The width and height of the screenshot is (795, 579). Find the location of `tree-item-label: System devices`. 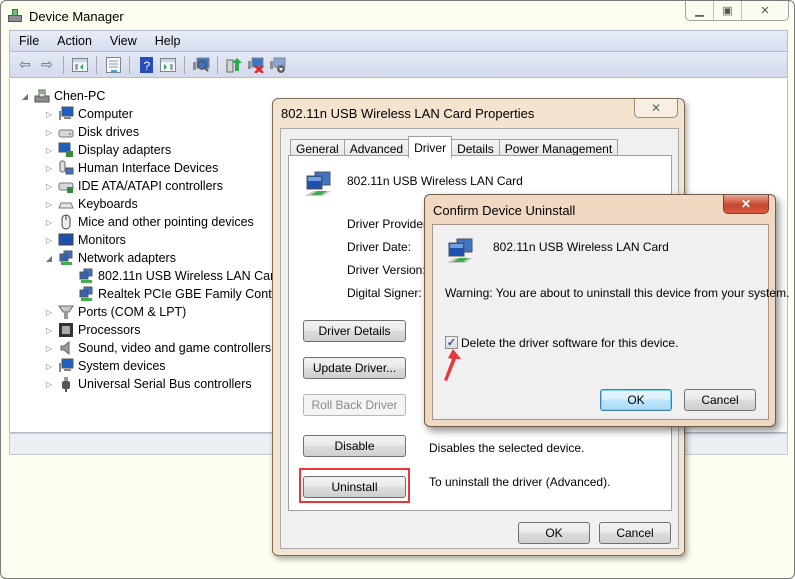

tree-item-label: System devices is located at coordinates (122, 366).